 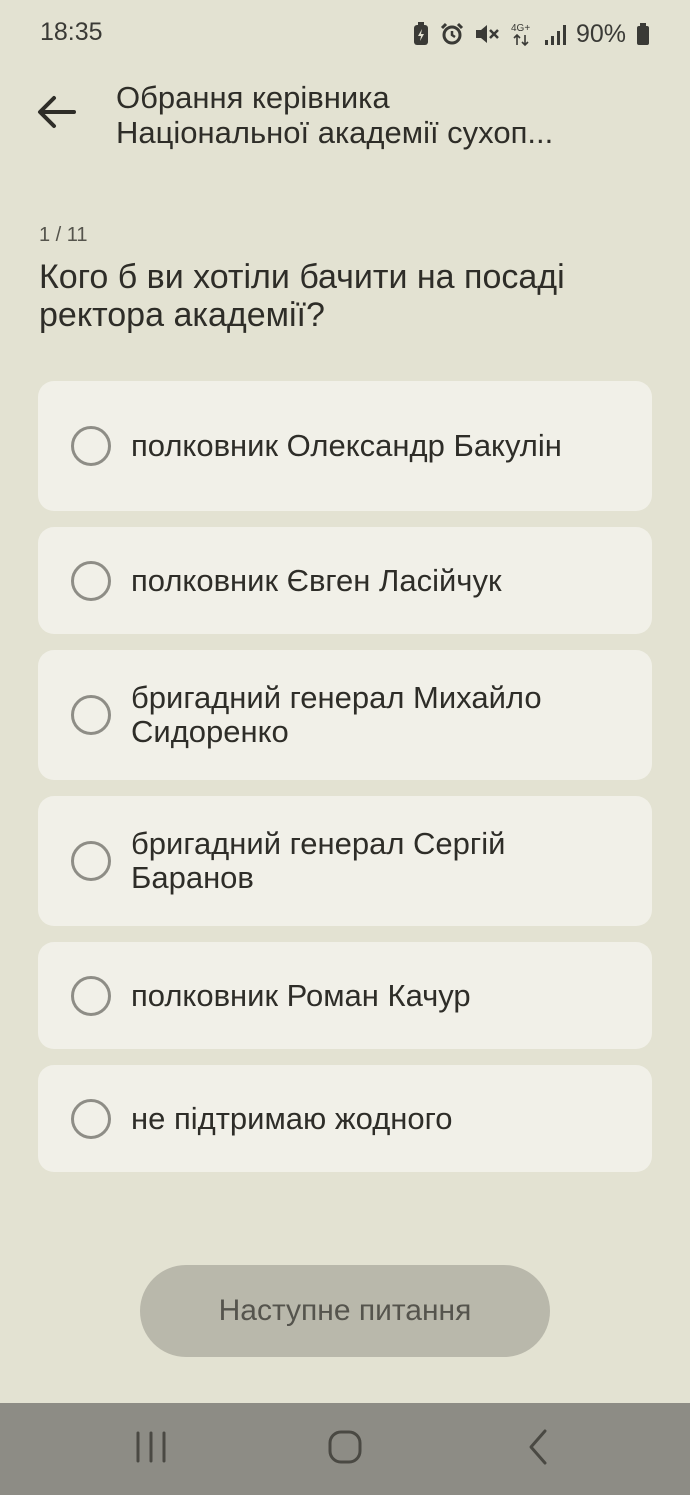 What do you see at coordinates (345, 1311) in the screenshot?
I see `next-question-button: Наступне питання` at bounding box center [345, 1311].